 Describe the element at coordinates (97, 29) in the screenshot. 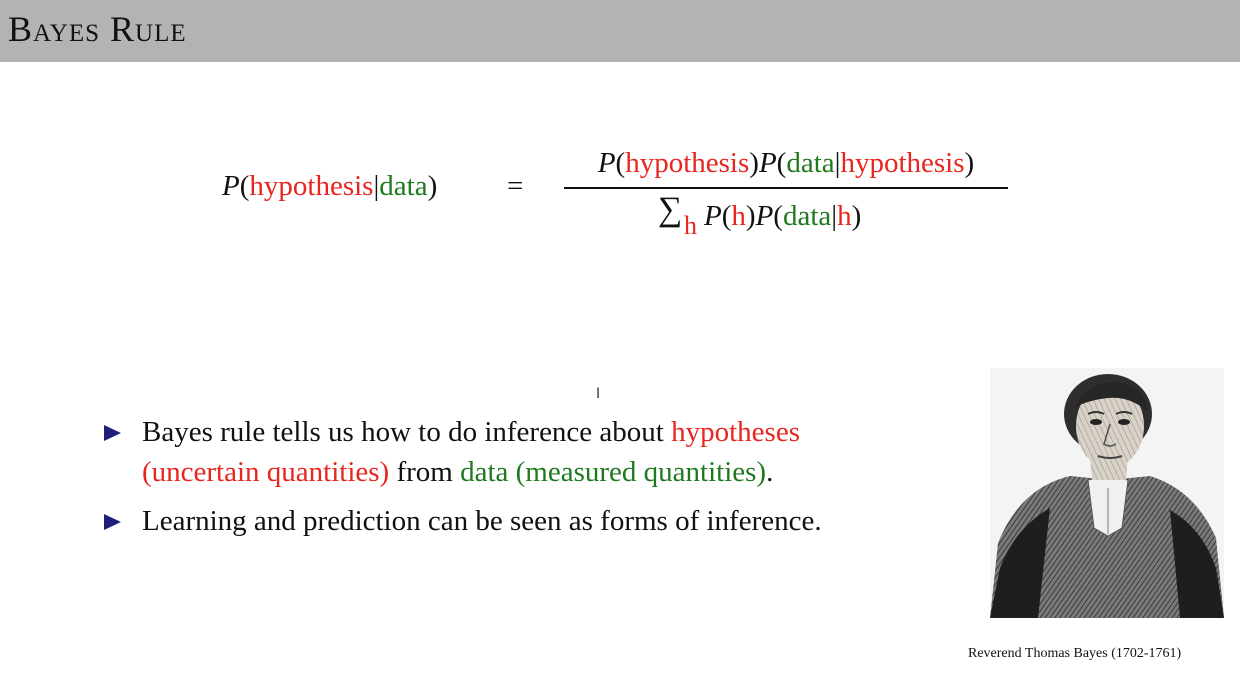

I see `slide-title: Bayes Rule` at that location.